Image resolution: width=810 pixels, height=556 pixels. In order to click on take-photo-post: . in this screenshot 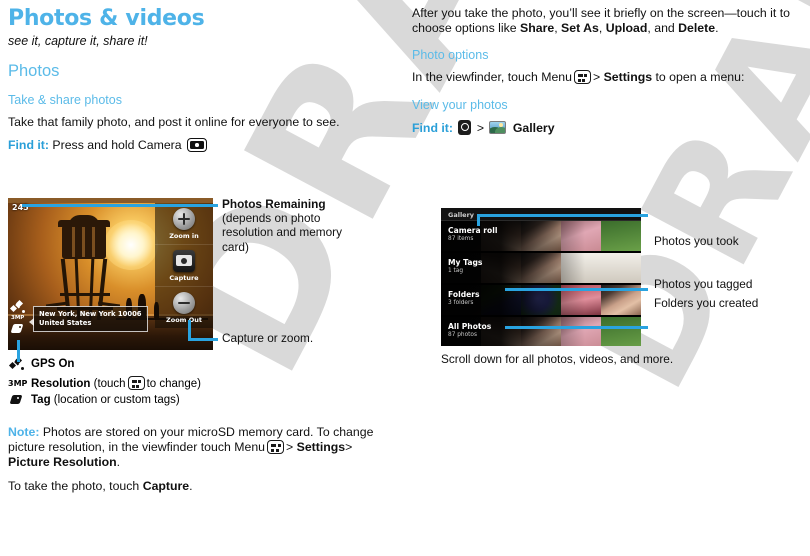, I will do `click(191, 485)`.